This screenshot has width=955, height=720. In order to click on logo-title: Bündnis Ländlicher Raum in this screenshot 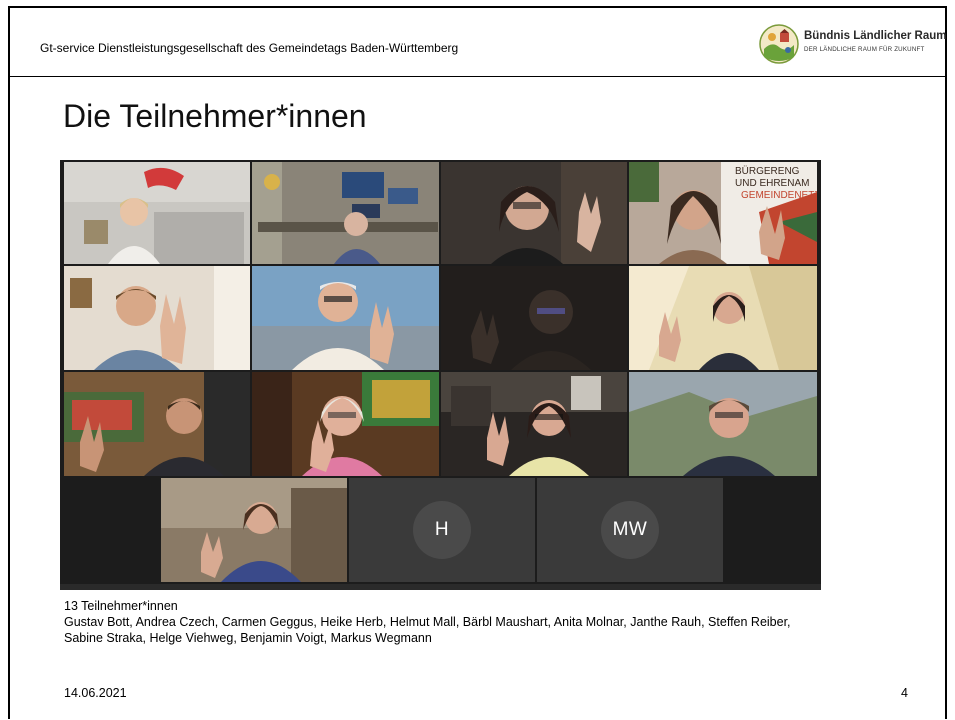, I will do `click(875, 36)`.